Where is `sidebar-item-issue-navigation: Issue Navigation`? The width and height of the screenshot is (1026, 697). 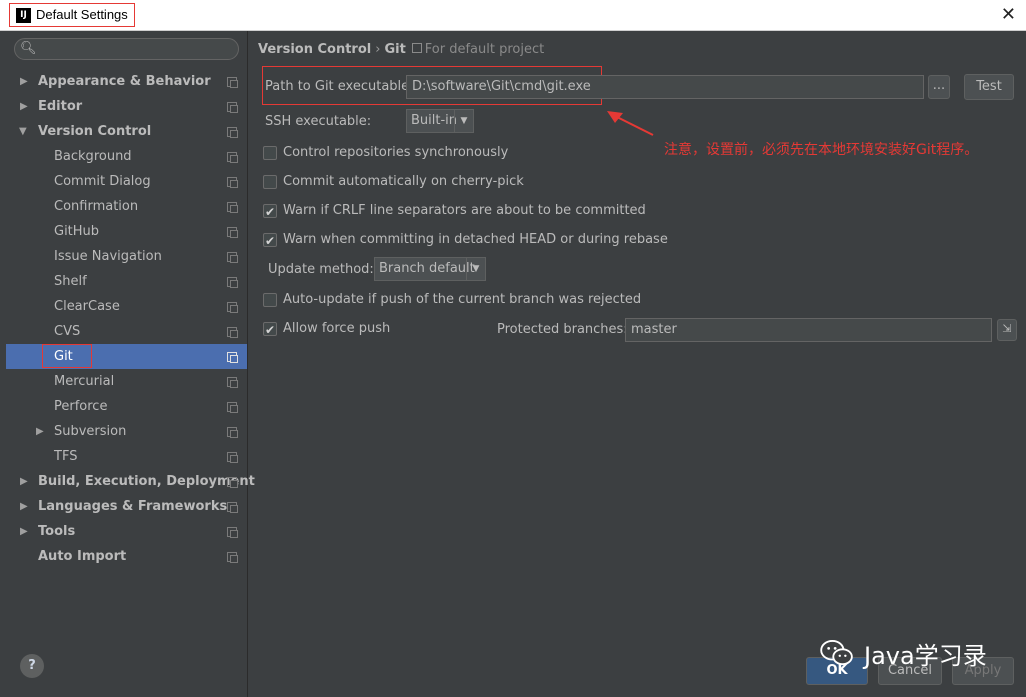 sidebar-item-issue-navigation: Issue Navigation is located at coordinates (126, 256).